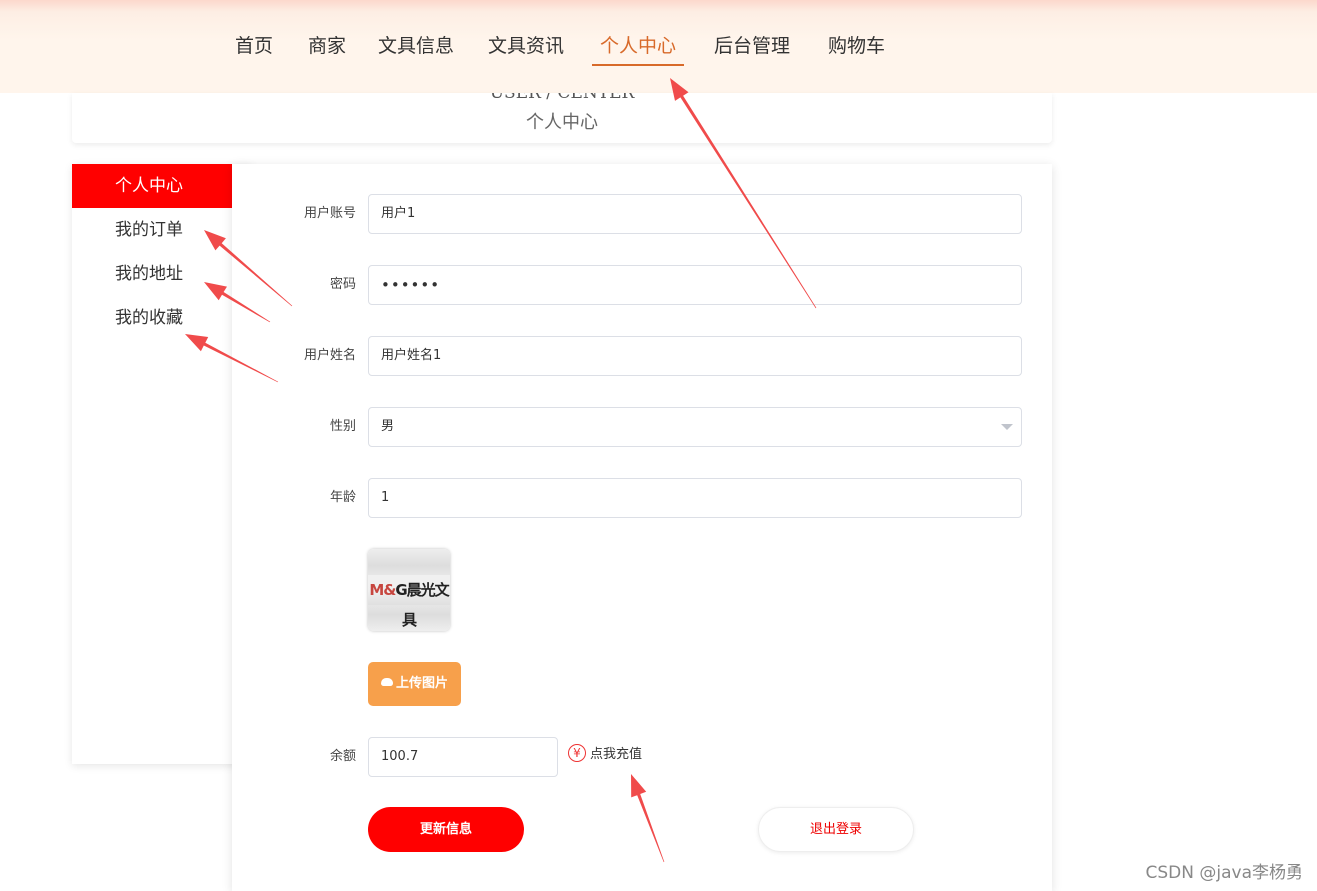 The width and height of the screenshot is (1317, 891). I want to click on sidebar-item-user-center: 个人中心, so click(152, 186).